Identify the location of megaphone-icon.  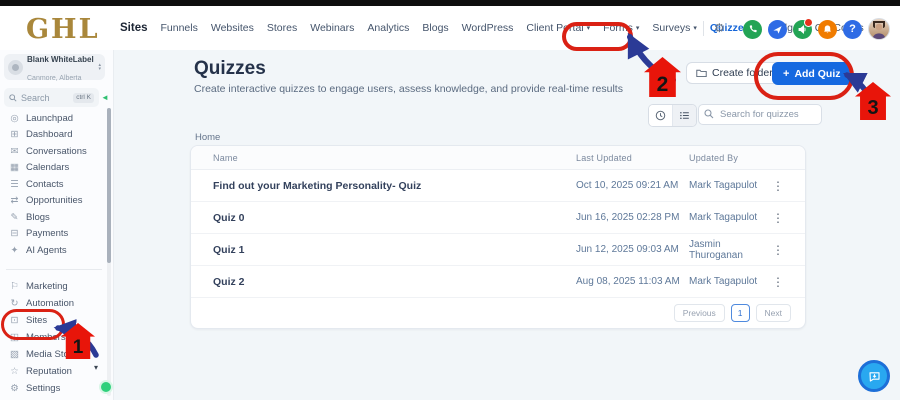
(803, 28).